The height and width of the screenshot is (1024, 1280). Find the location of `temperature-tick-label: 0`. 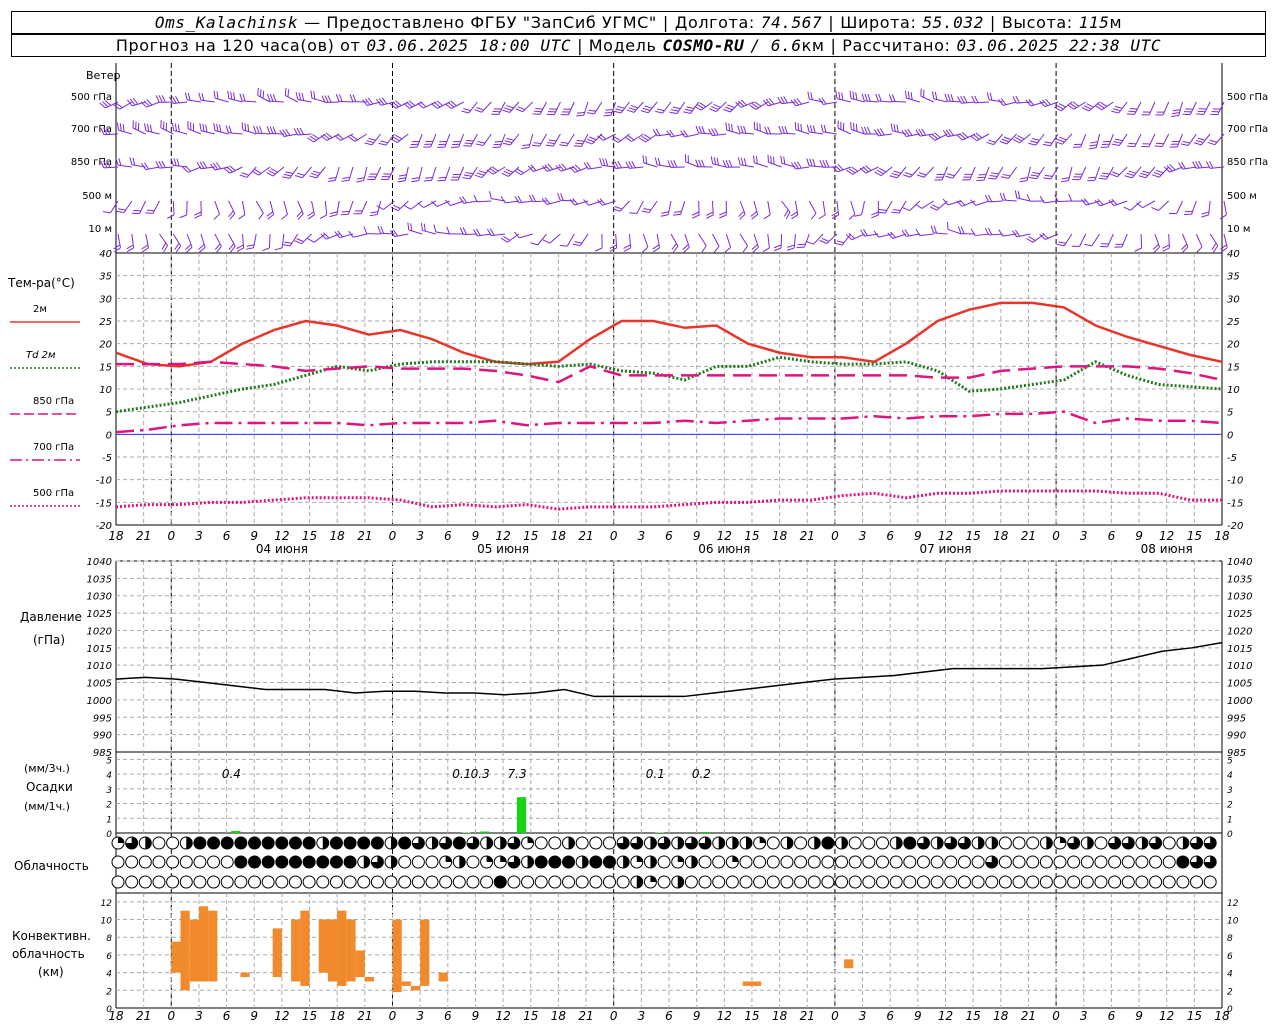

temperature-tick-label: 0 is located at coordinates (109, 435).